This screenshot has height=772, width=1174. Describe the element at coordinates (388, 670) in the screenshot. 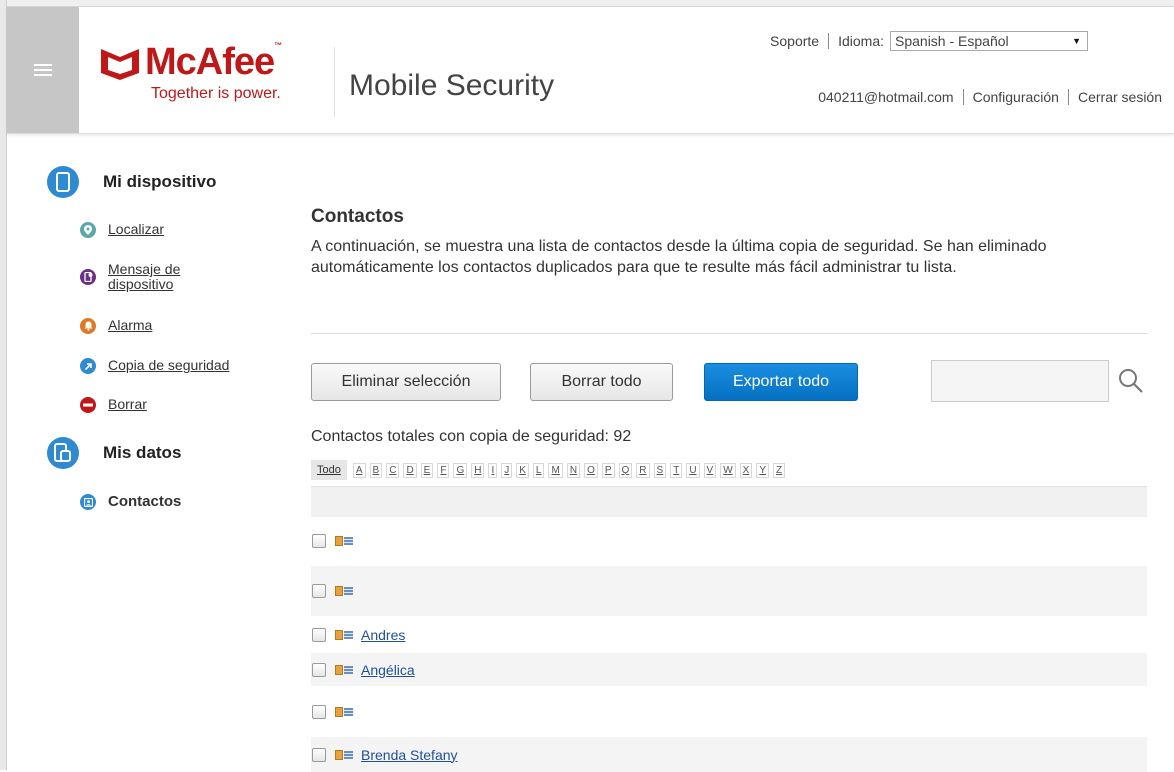

I see `contact-name-link: Angélica` at that location.